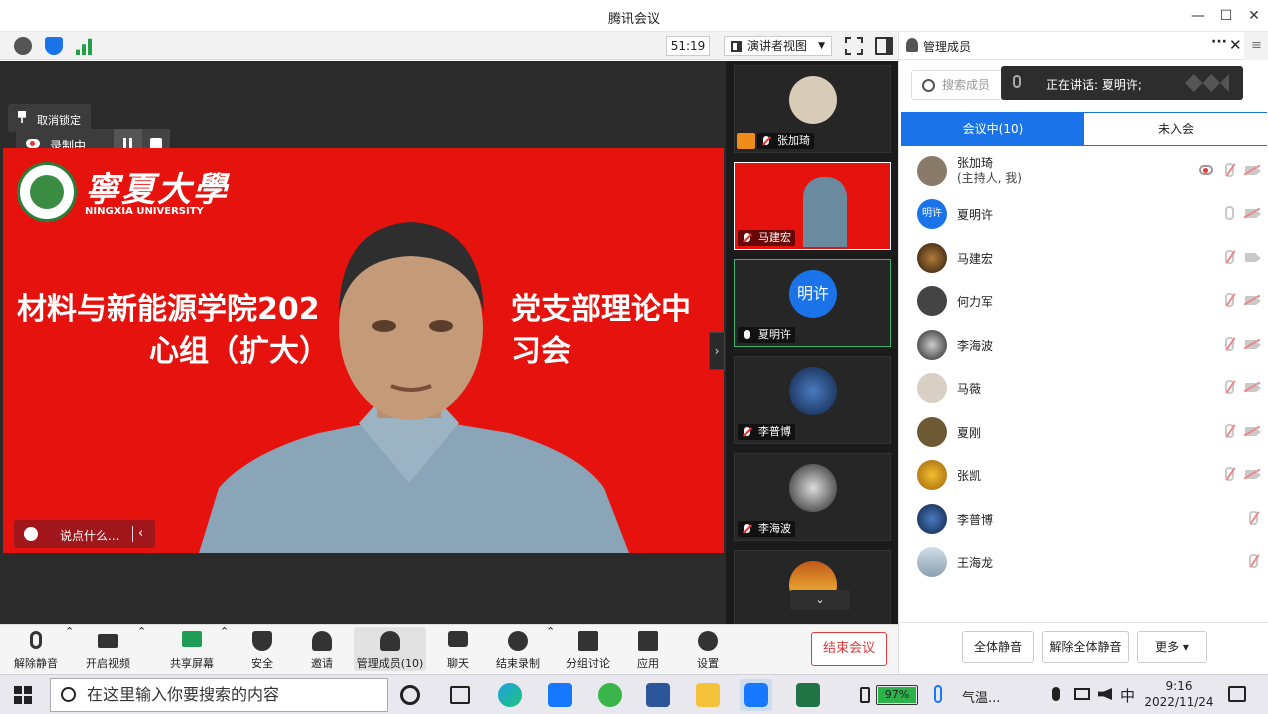 This screenshot has height=714, width=1268. I want to click on shield-icon, so click(54, 46).